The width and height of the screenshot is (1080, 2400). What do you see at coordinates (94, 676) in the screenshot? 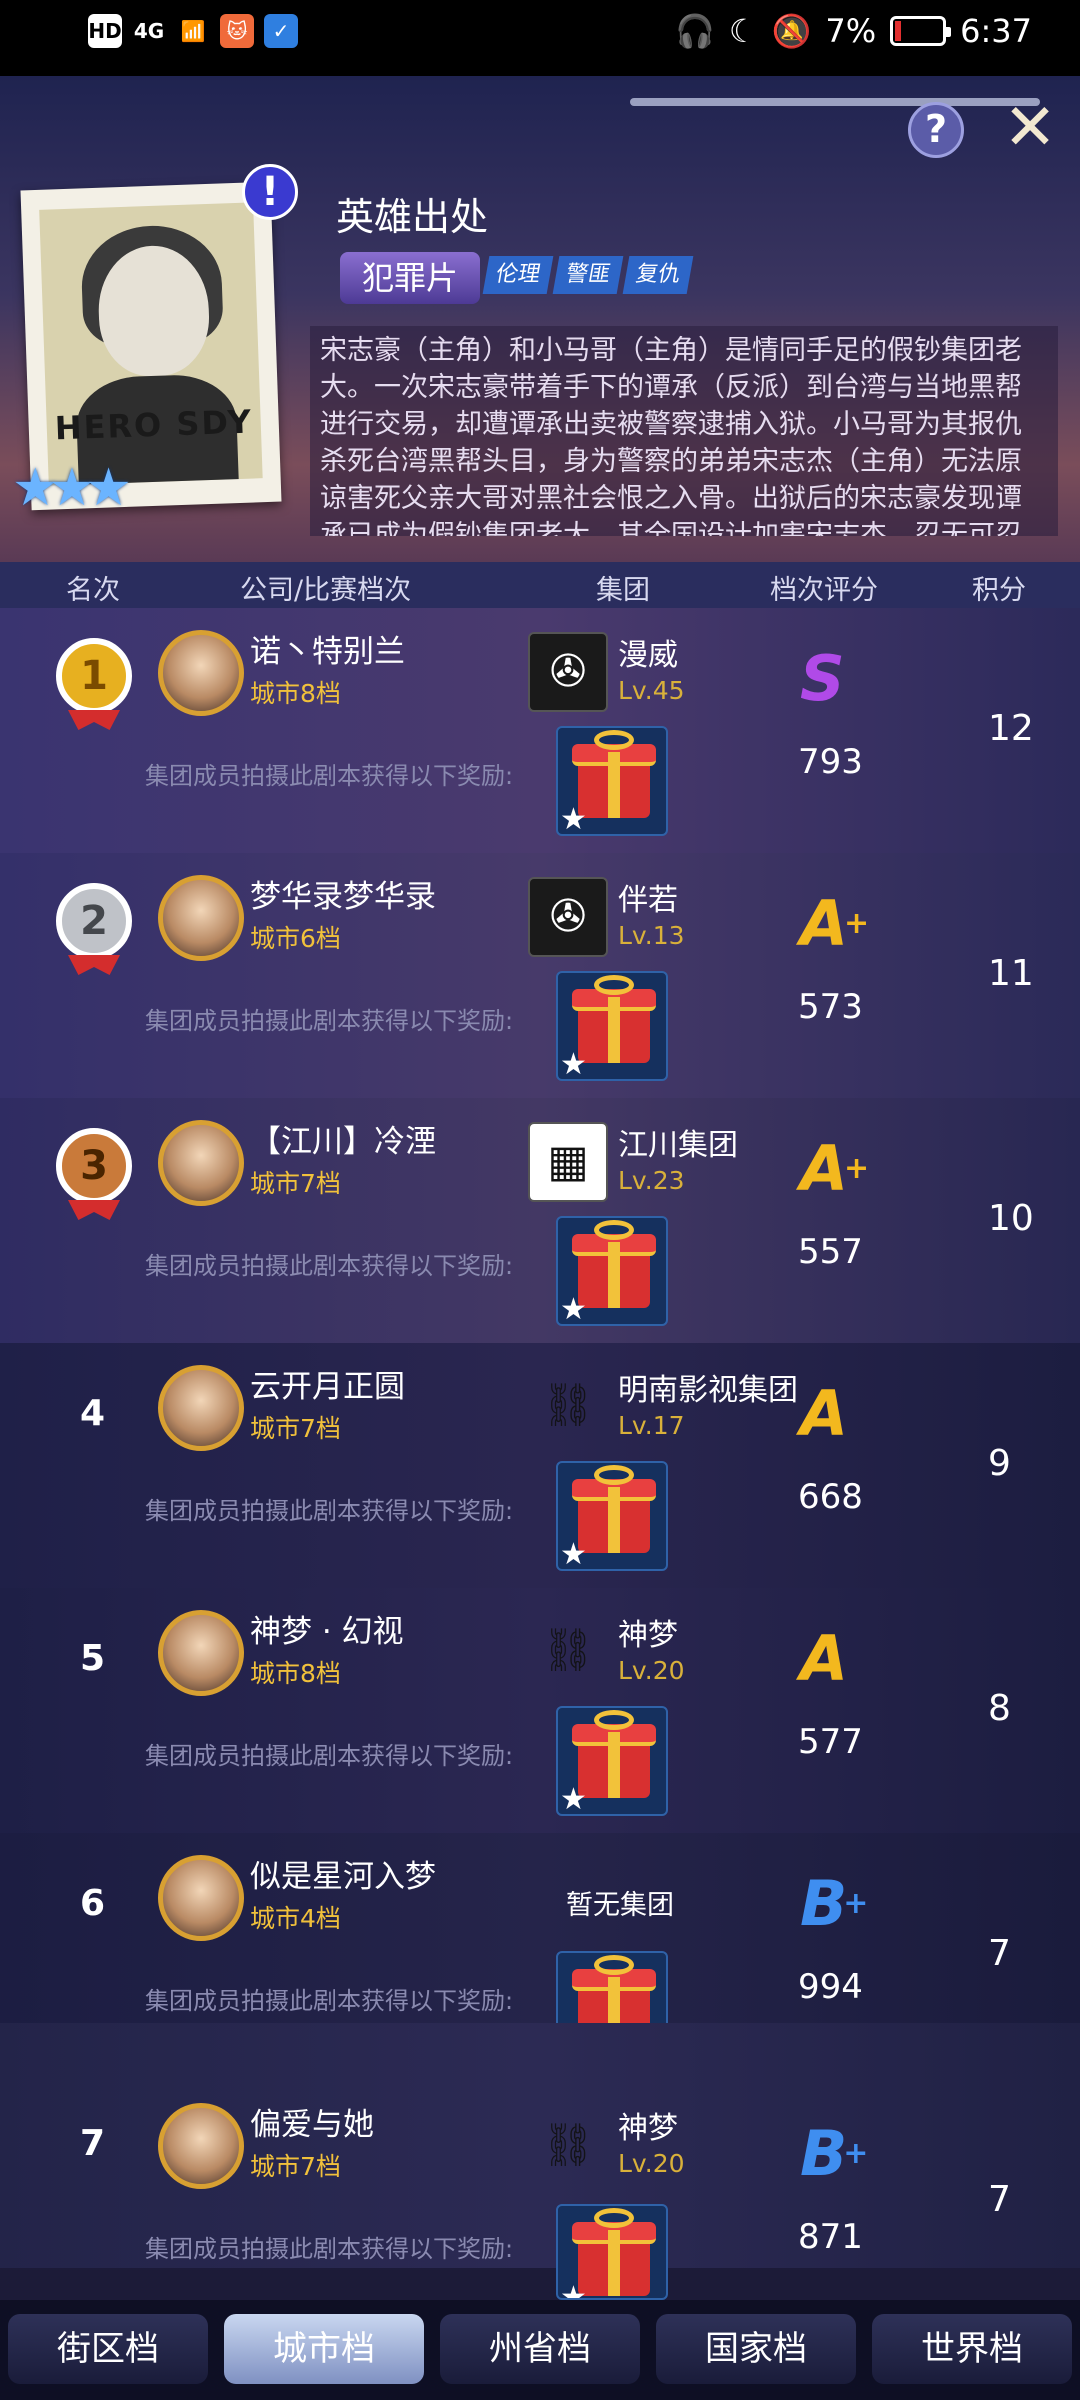
I see `gold-medal-icon: 1` at bounding box center [94, 676].